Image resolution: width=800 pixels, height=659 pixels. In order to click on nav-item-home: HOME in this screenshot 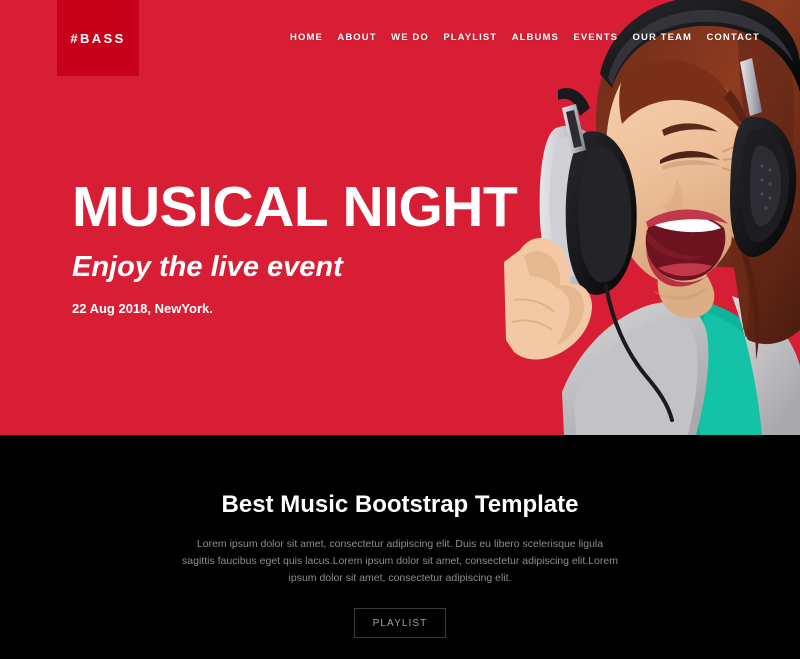, I will do `click(306, 37)`.